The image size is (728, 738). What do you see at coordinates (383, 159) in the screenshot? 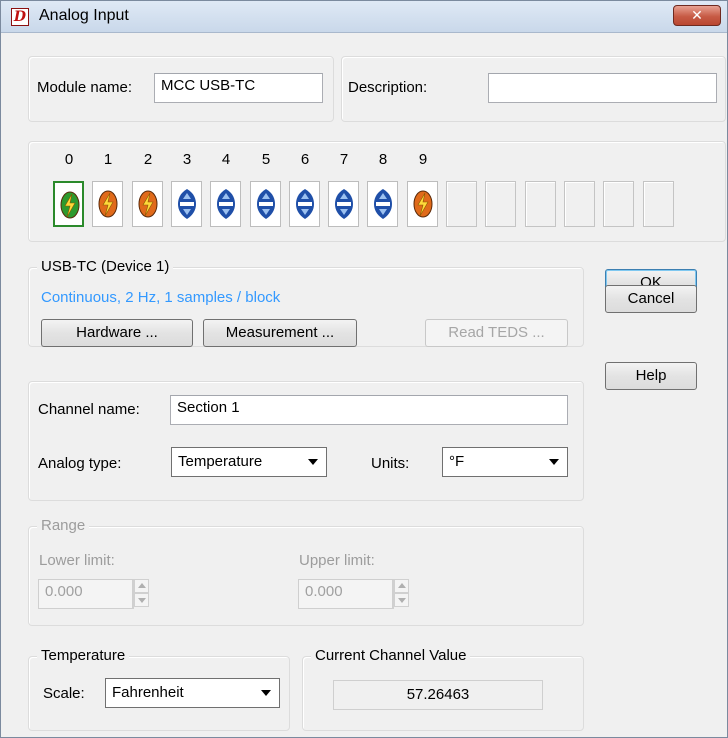
I see `channel-number: 8` at bounding box center [383, 159].